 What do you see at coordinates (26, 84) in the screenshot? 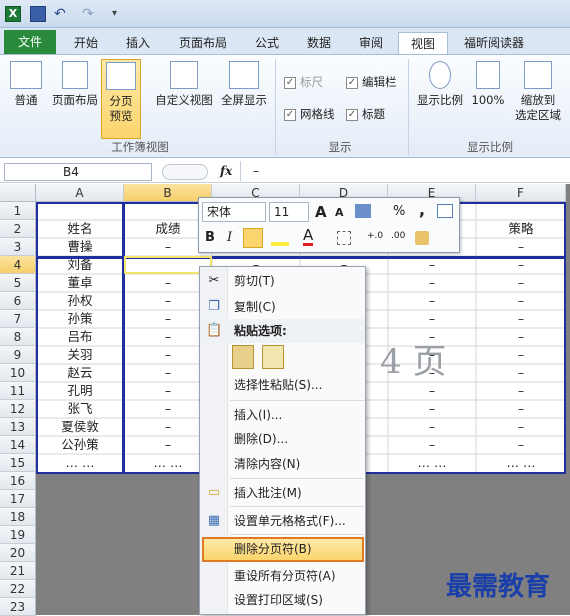
I see `normal-view-button: 普通` at bounding box center [26, 84].